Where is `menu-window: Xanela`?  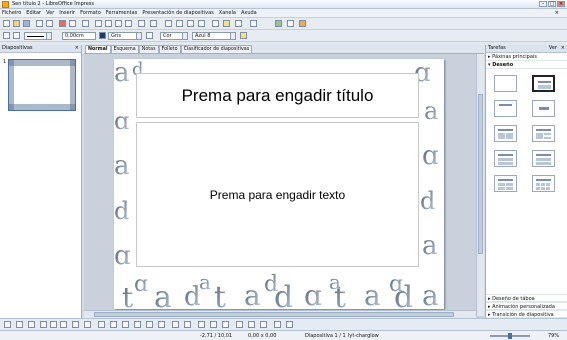
menu-window: Xanela is located at coordinates (227, 13).